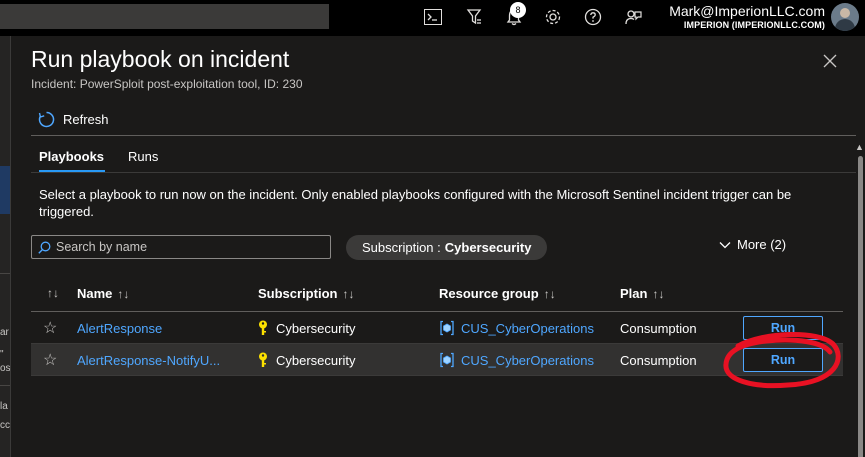  Describe the element at coordinates (633, 17) in the screenshot. I see `feedback-icon` at that location.